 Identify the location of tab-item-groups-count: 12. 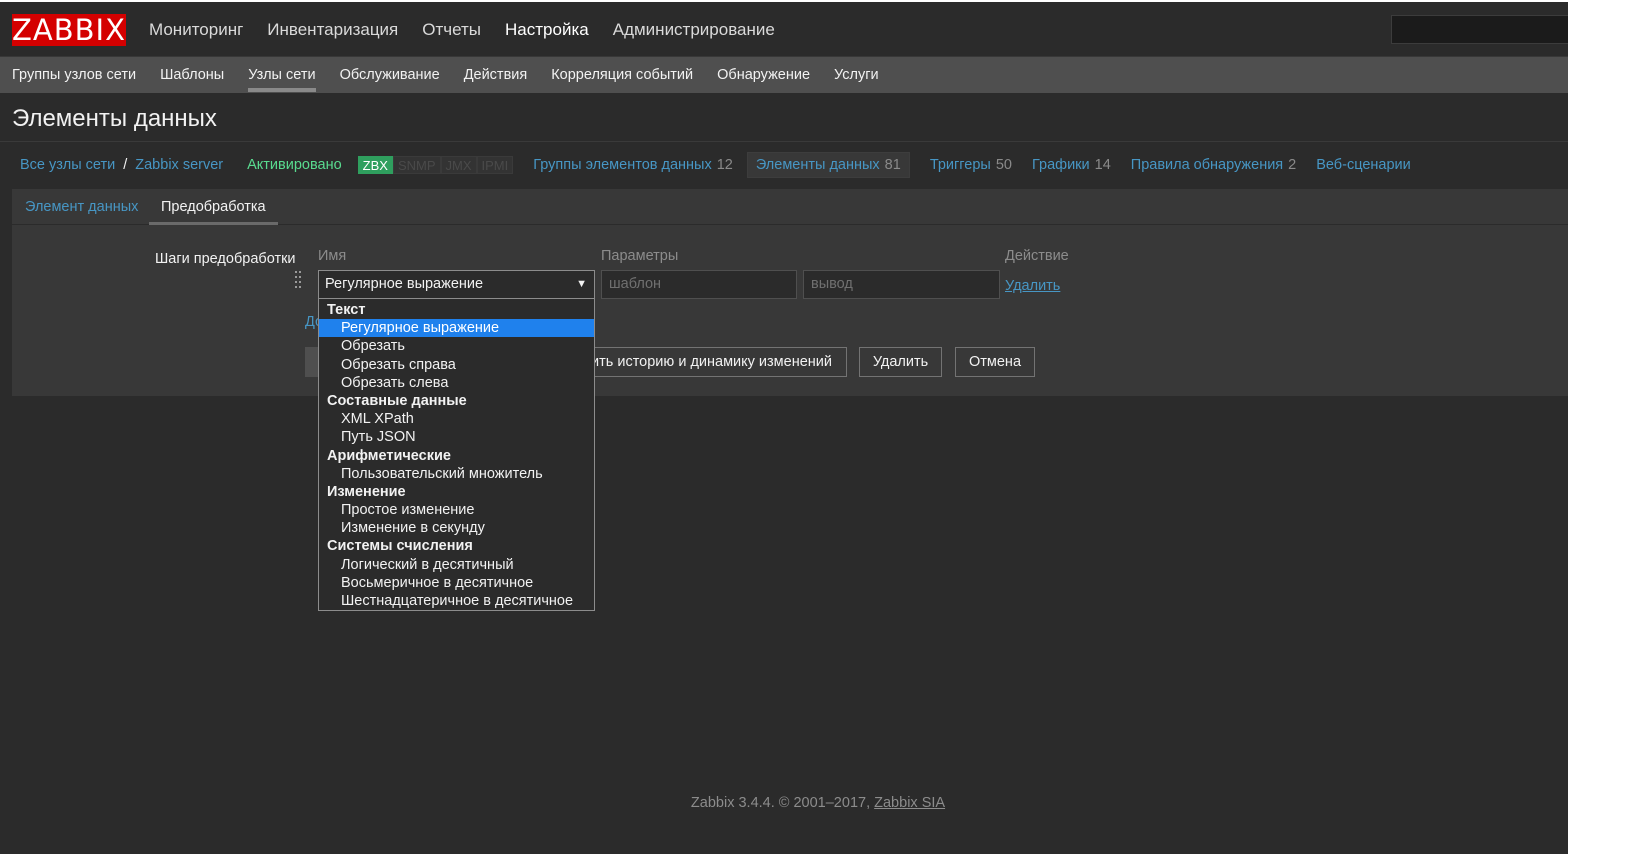
(724, 165).